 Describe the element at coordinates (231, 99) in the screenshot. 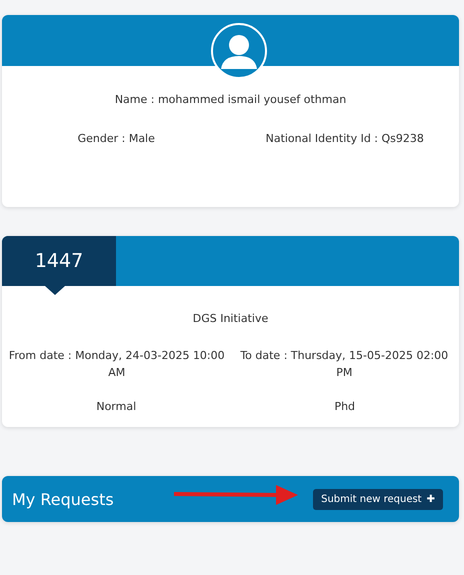

I see `name-label: Name : mohammed ismail yousef othman` at that location.